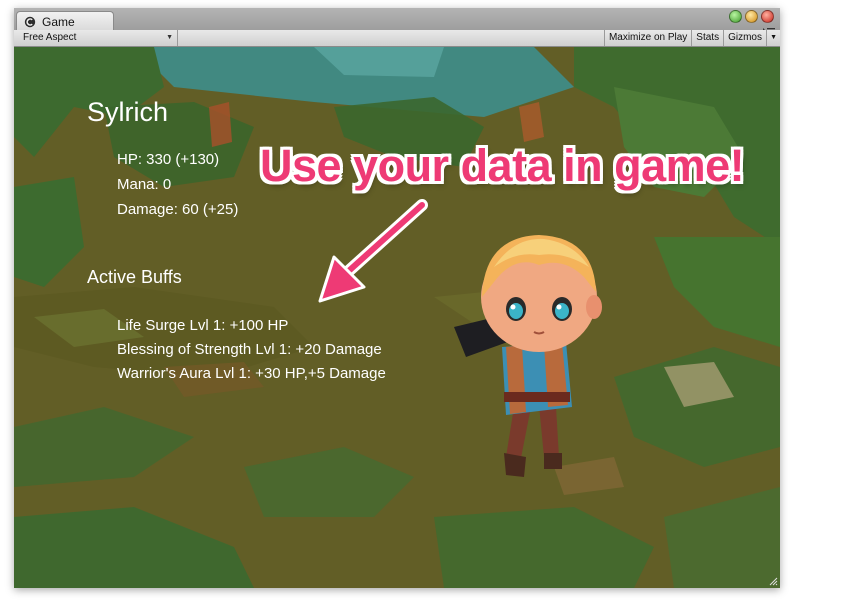  What do you see at coordinates (707, 38) in the screenshot?
I see `stats-button: Stats` at bounding box center [707, 38].